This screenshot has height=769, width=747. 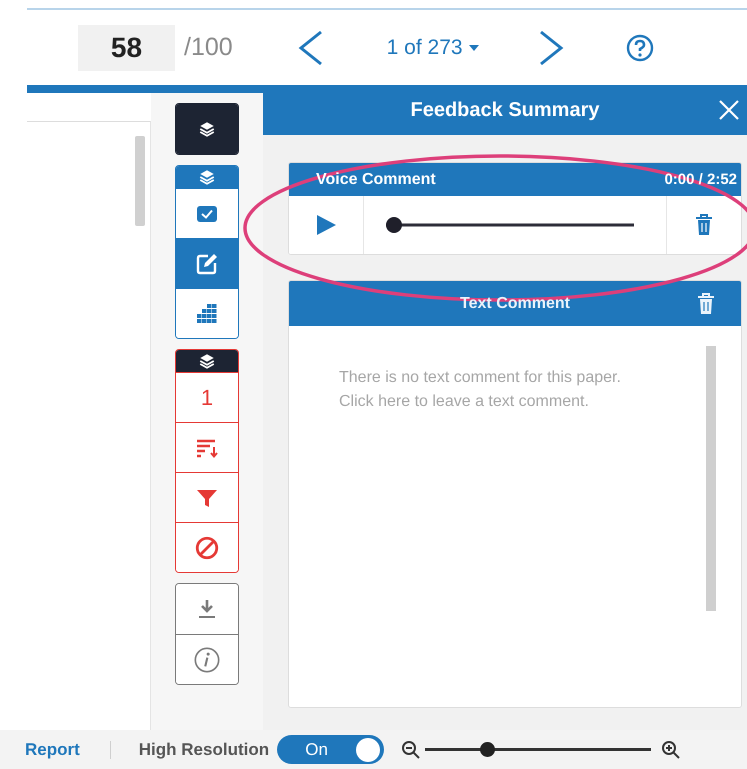 I want to click on play-button, so click(x=326, y=225).